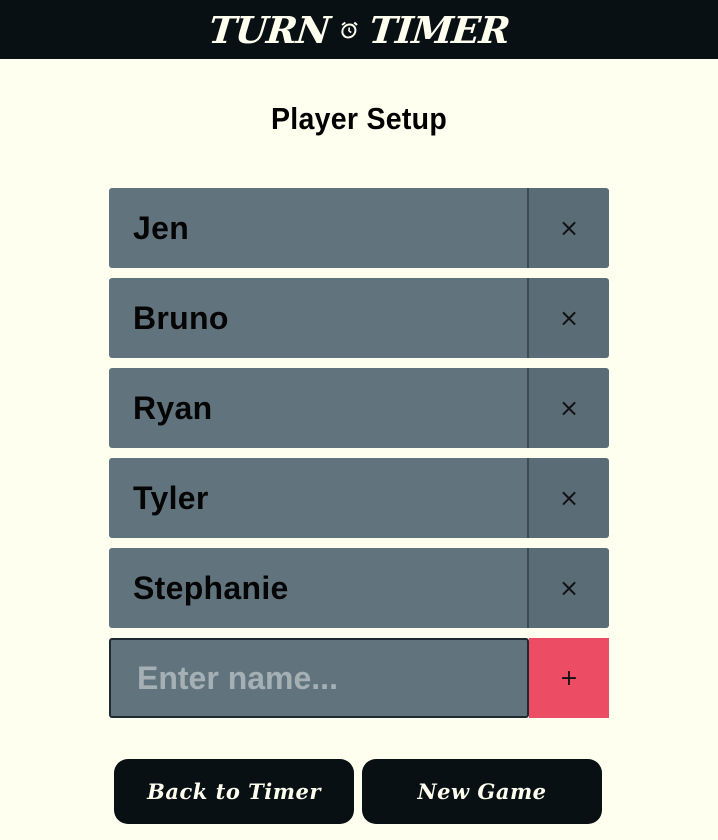  What do you see at coordinates (569, 678) in the screenshot?
I see `add-player-button: +` at bounding box center [569, 678].